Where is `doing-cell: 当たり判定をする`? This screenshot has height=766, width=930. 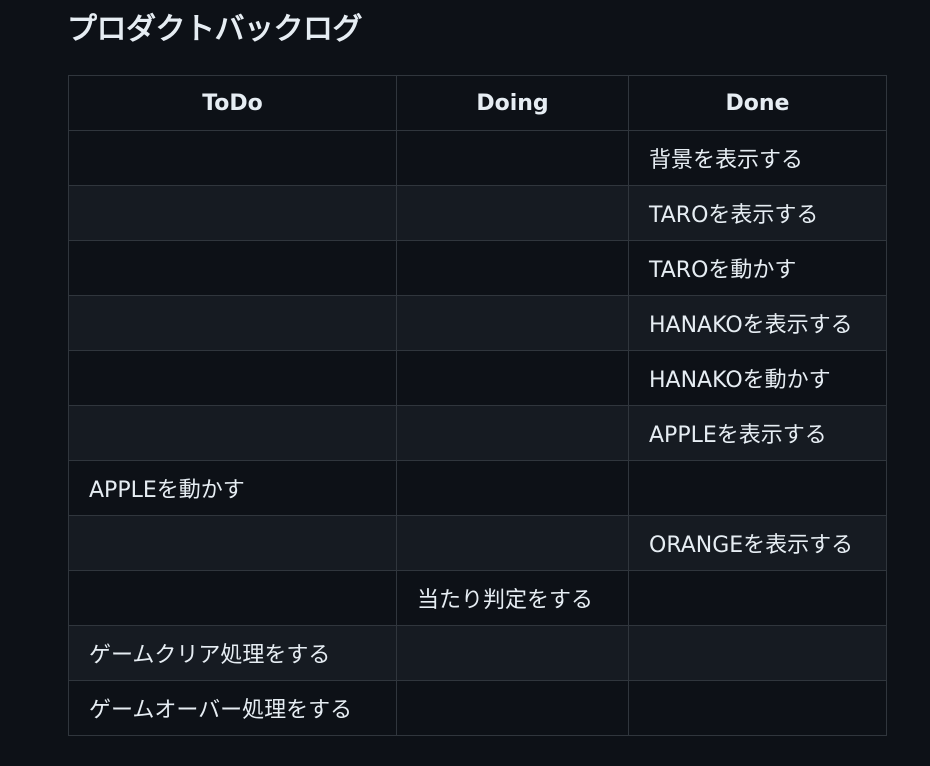
doing-cell: 当たり判定をする is located at coordinates (512, 598).